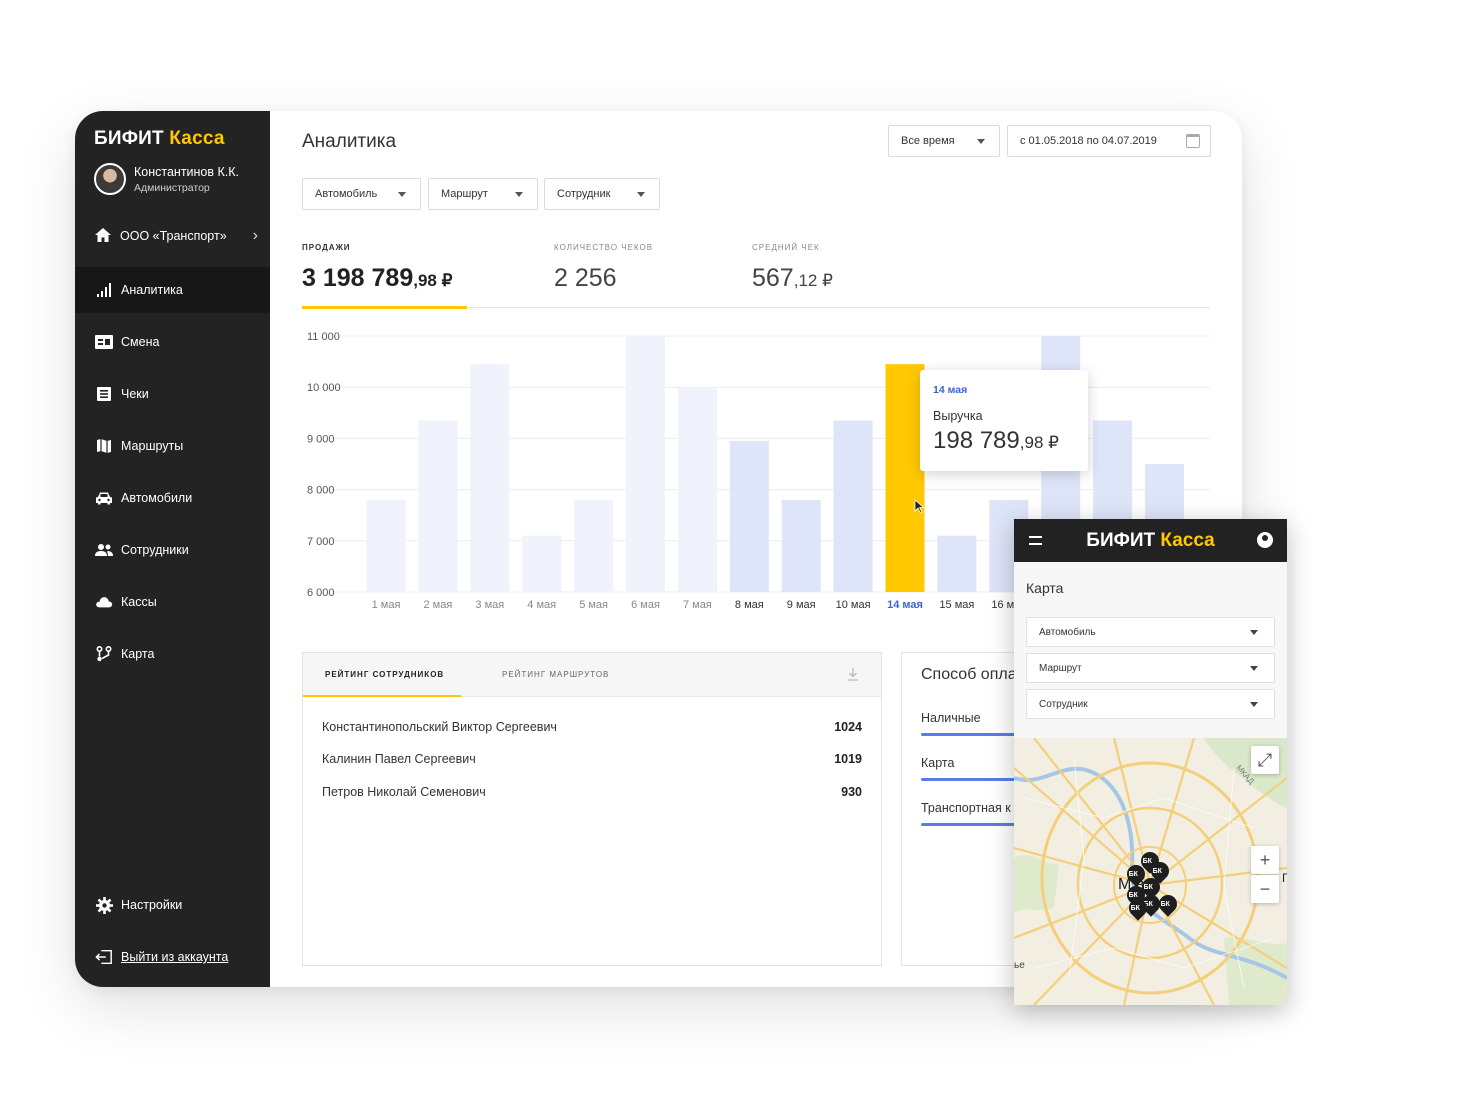  Describe the element at coordinates (593, 605) in the screenshot. I see `x-tick-label: 5 мая` at that location.